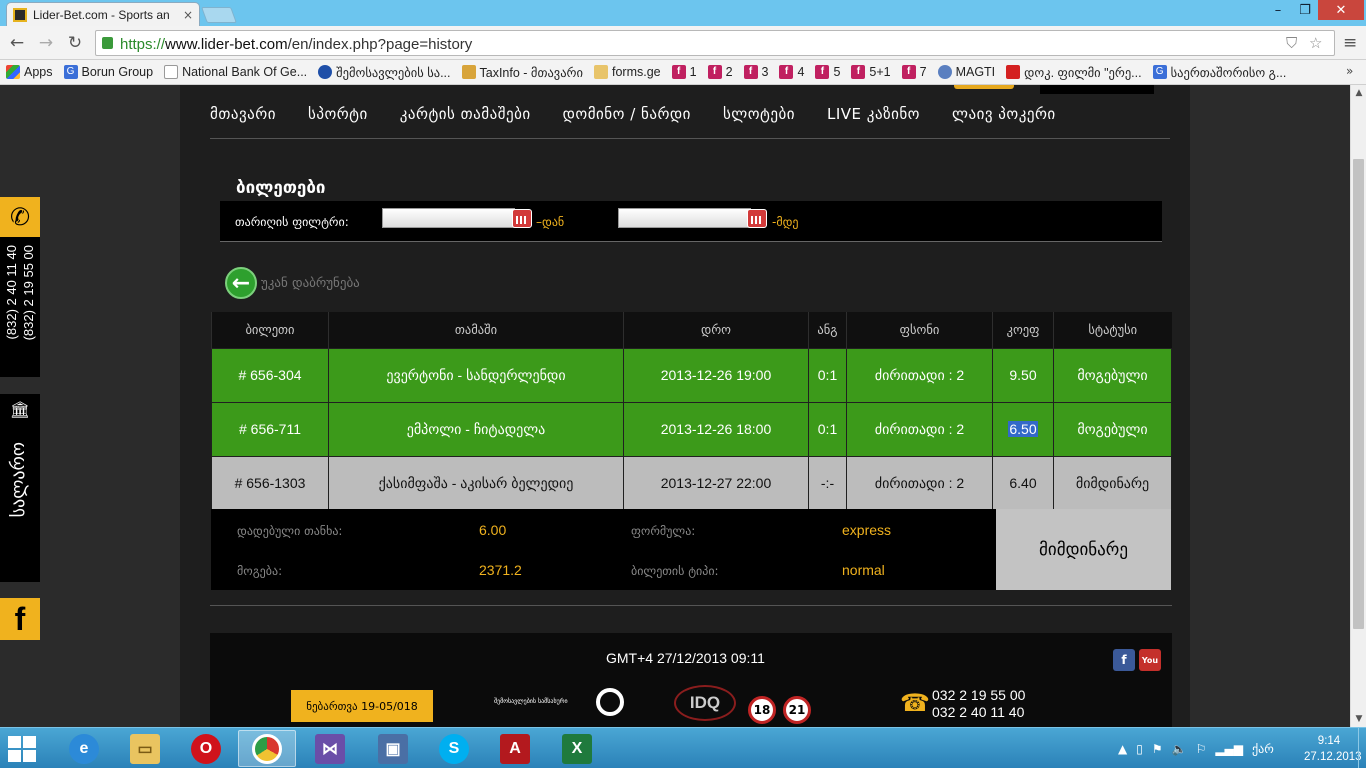 This screenshot has width=1366, height=768. I want to click on bookmark-f4: f4, so click(791, 72).